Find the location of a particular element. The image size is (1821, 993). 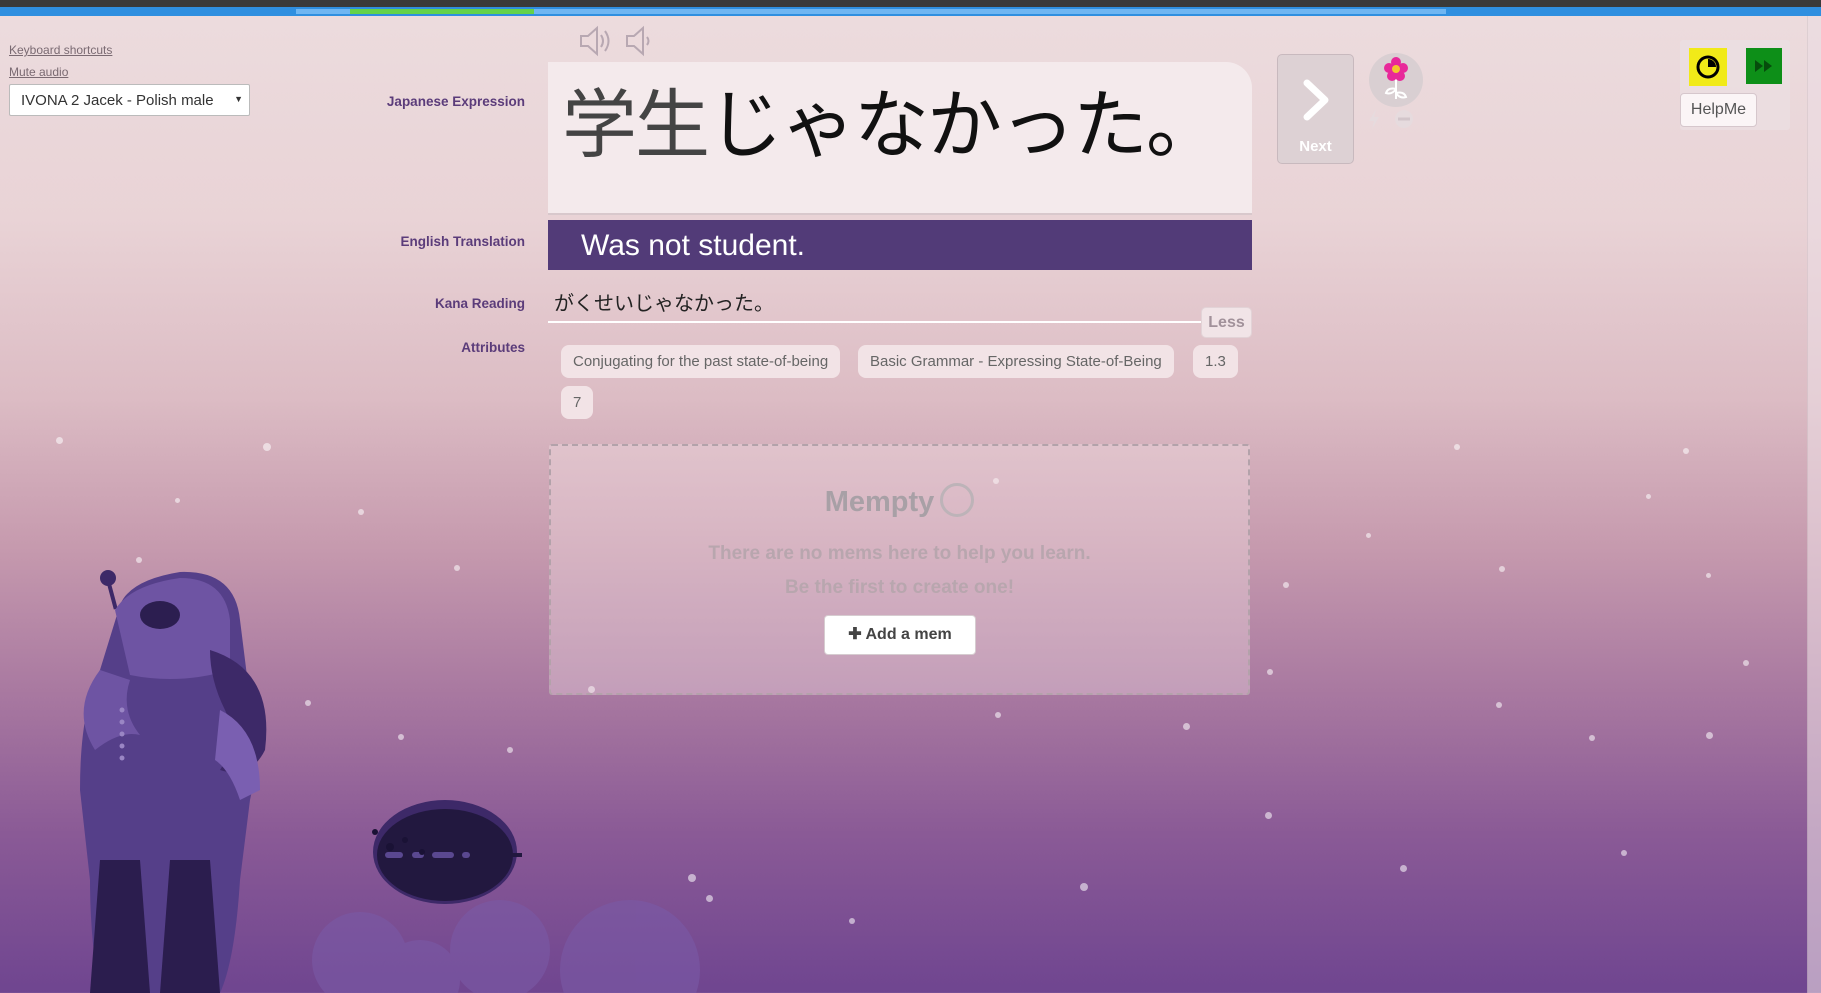

fast-forward-icon is located at coordinates (1763, 66).